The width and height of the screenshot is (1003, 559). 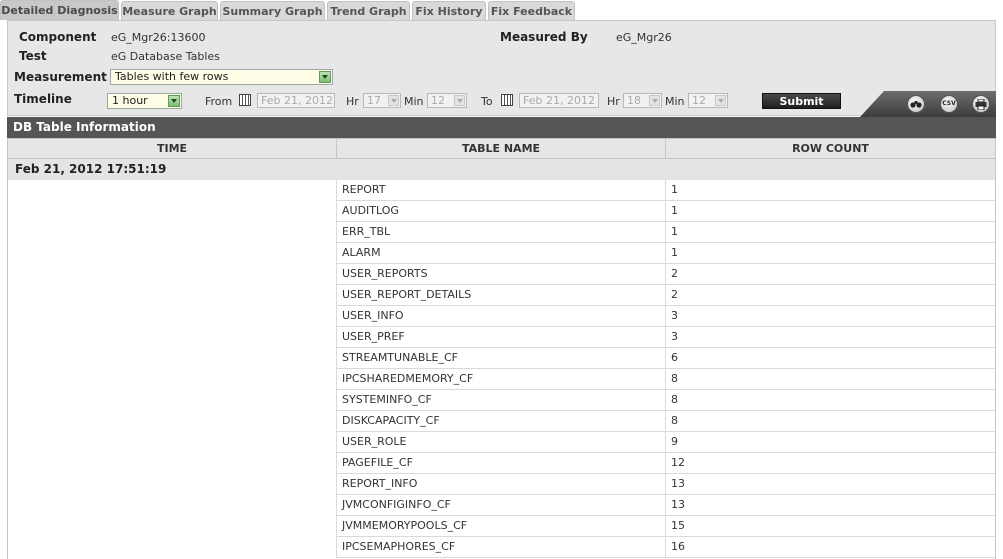 I want to click on table-name-cell: JVMCONFIGINFO_CF, so click(x=500, y=505).